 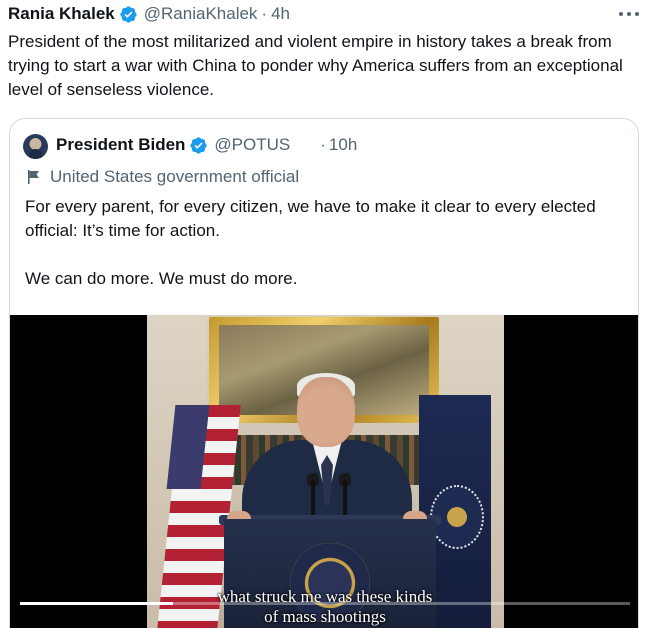 I want to click on government-label-text: United States government official, so click(x=175, y=176).